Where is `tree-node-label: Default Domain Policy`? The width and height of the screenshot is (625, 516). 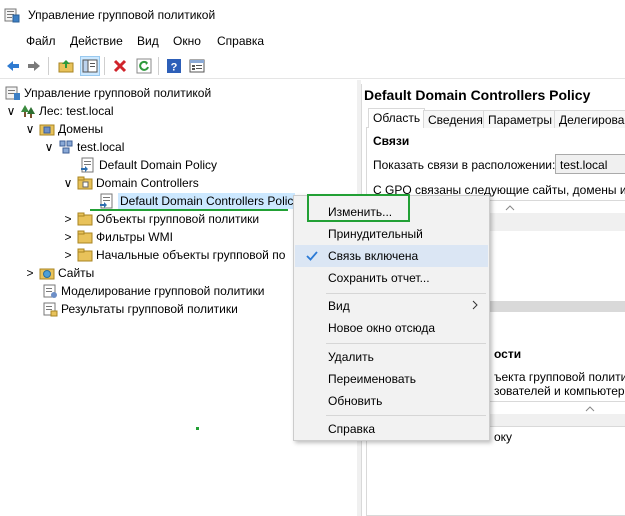 tree-node-label: Default Domain Policy is located at coordinates (158, 165).